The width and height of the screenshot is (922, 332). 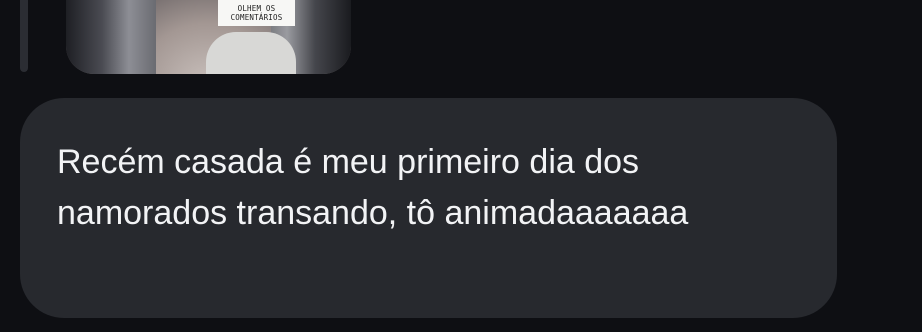 What do you see at coordinates (256, 17) in the screenshot?
I see `media-caption-line-2: COMENTÁRIOS` at bounding box center [256, 17].